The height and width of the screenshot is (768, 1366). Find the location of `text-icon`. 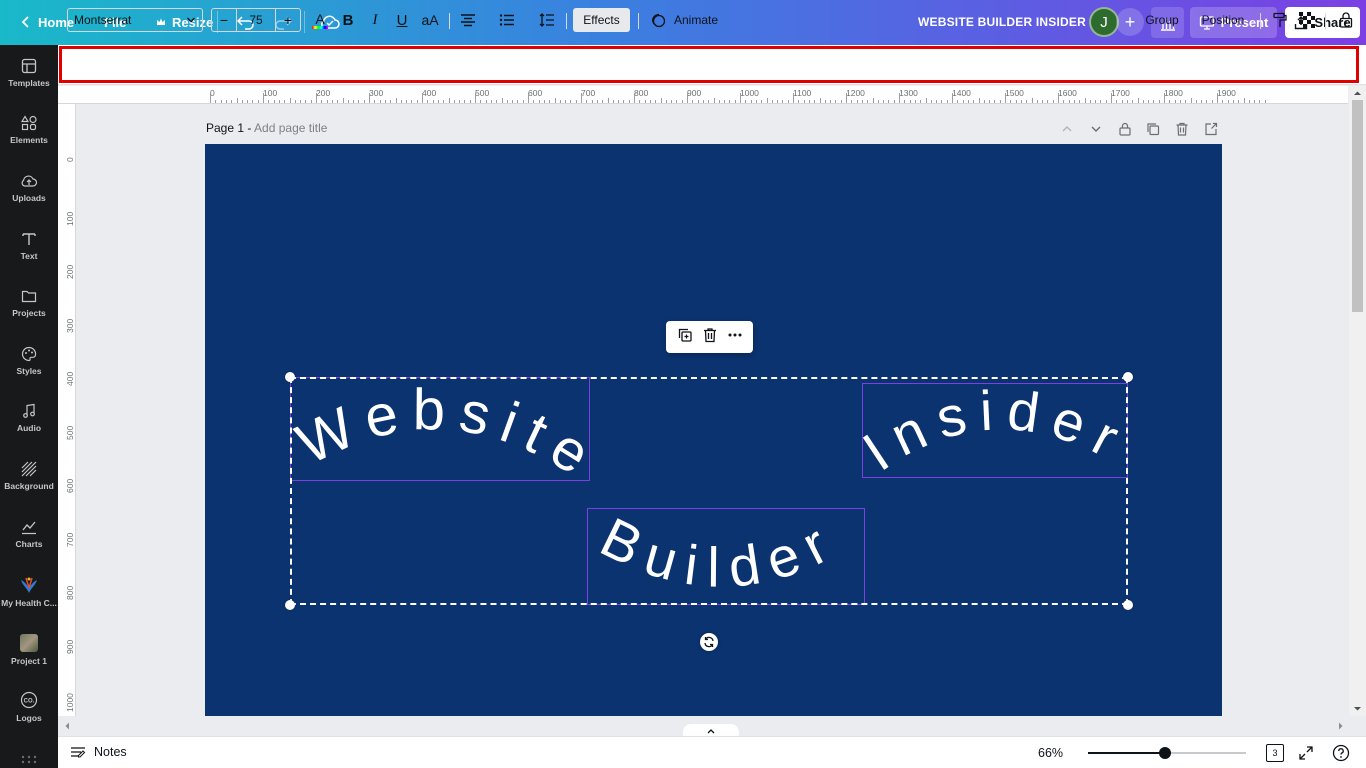

text-icon is located at coordinates (29, 239).